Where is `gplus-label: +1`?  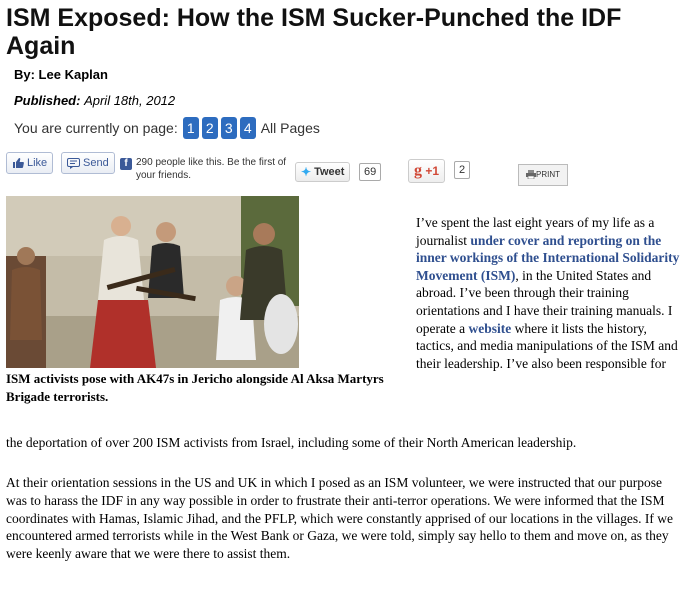 gplus-label: +1 is located at coordinates (432, 171).